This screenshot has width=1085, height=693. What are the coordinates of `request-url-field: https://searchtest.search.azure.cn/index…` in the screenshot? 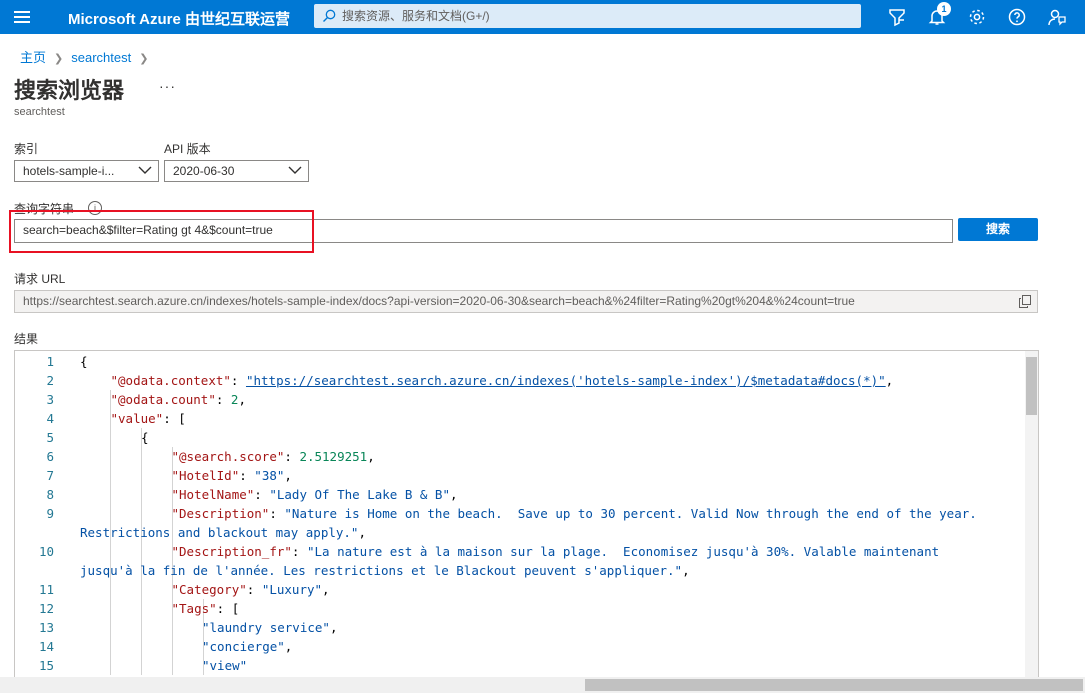 It's located at (526, 301).